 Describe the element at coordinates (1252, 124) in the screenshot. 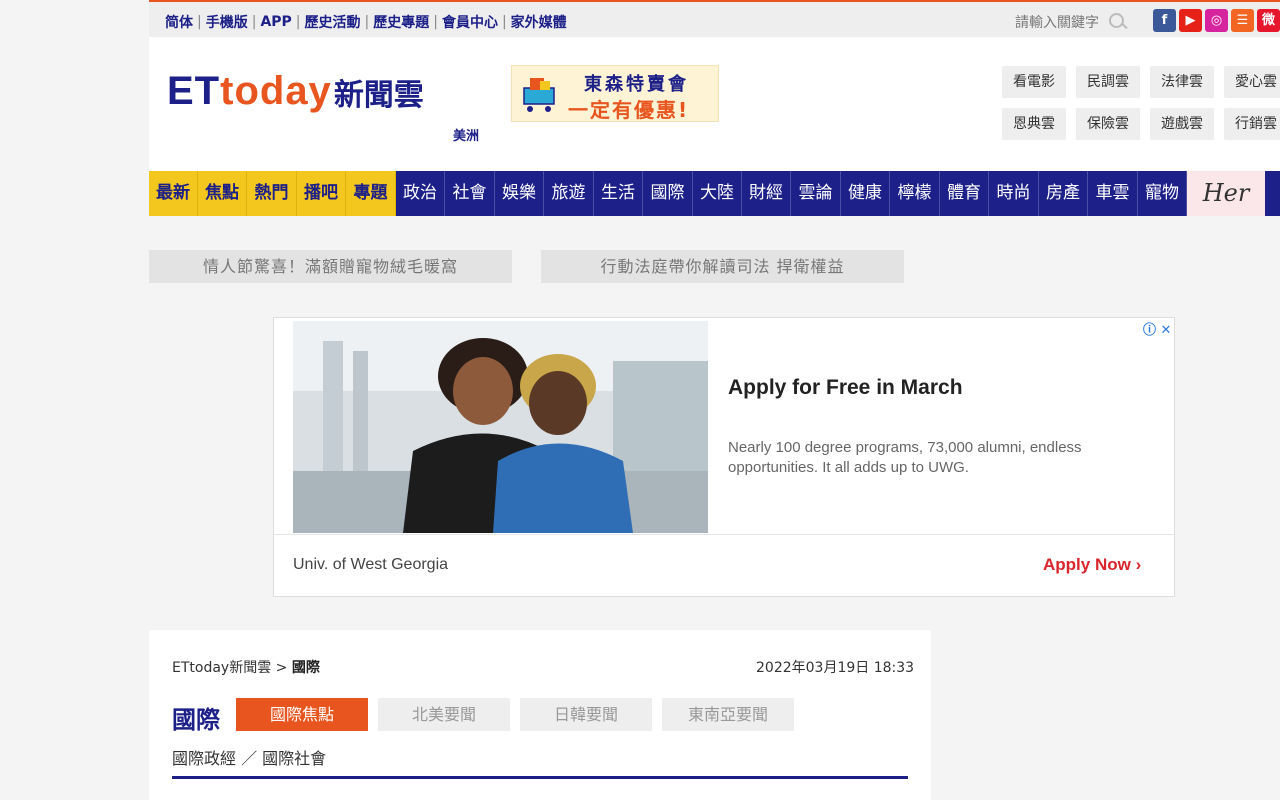

I see `cloud-link-marketing: 行銷雲` at that location.